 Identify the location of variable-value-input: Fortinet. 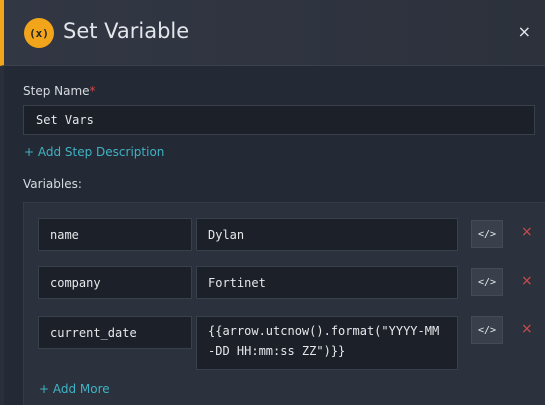
(327, 282).